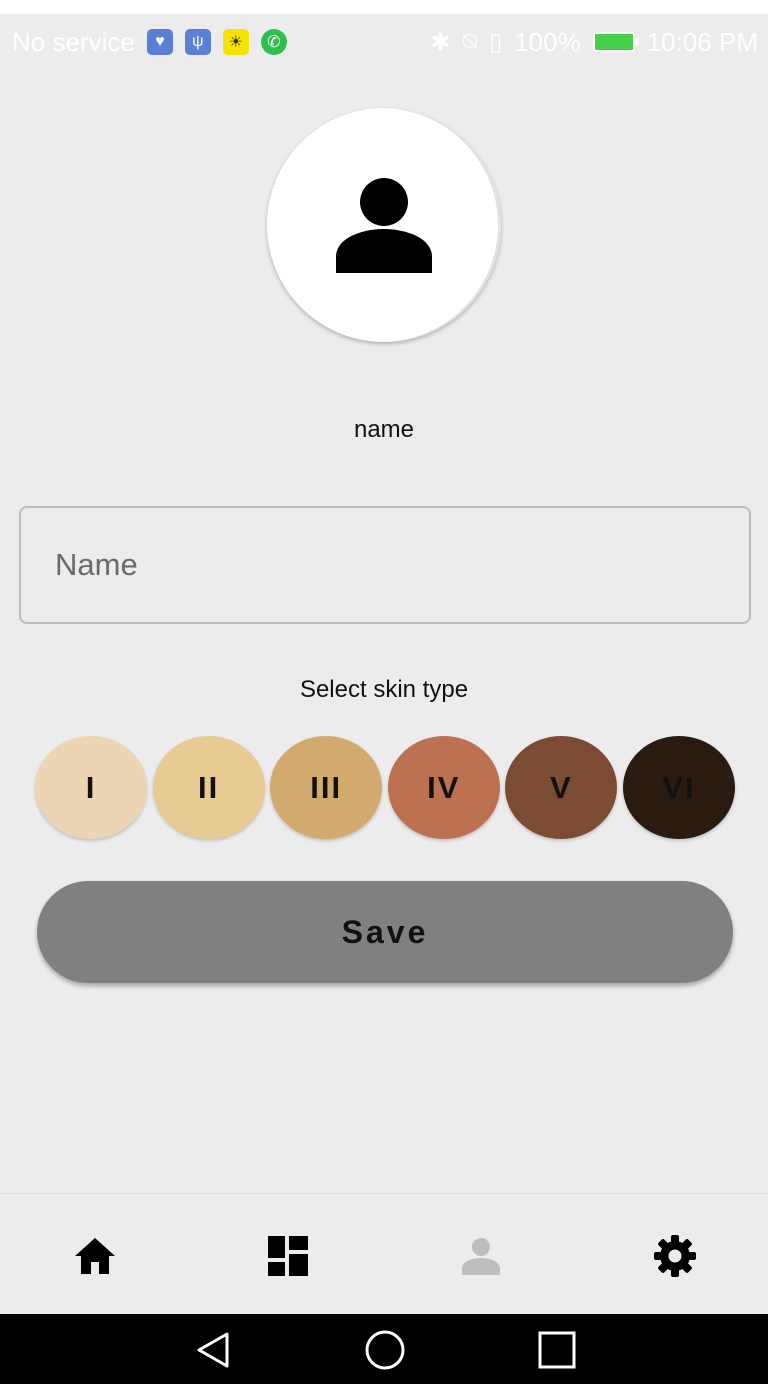 This screenshot has height=1384, width=768. What do you see at coordinates (561, 787) in the screenshot?
I see `skin-type-5-button: V` at bounding box center [561, 787].